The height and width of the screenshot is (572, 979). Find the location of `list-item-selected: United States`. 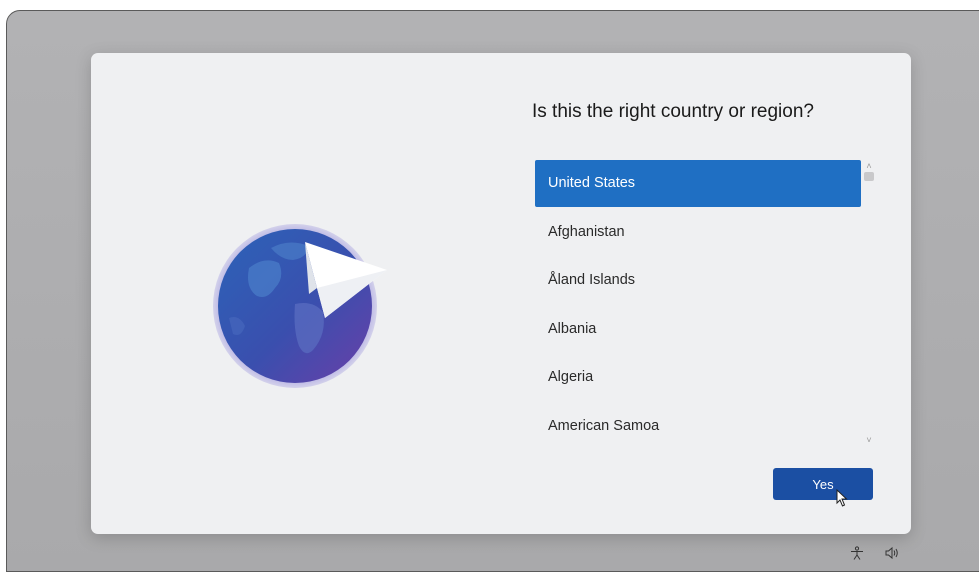

list-item-selected: United States is located at coordinates (698, 183).